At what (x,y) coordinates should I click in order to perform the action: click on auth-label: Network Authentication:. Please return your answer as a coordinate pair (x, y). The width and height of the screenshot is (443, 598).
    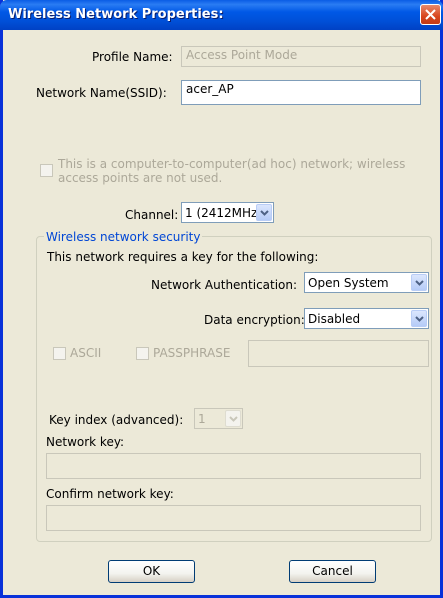
    Looking at the image, I should click on (224, 285).